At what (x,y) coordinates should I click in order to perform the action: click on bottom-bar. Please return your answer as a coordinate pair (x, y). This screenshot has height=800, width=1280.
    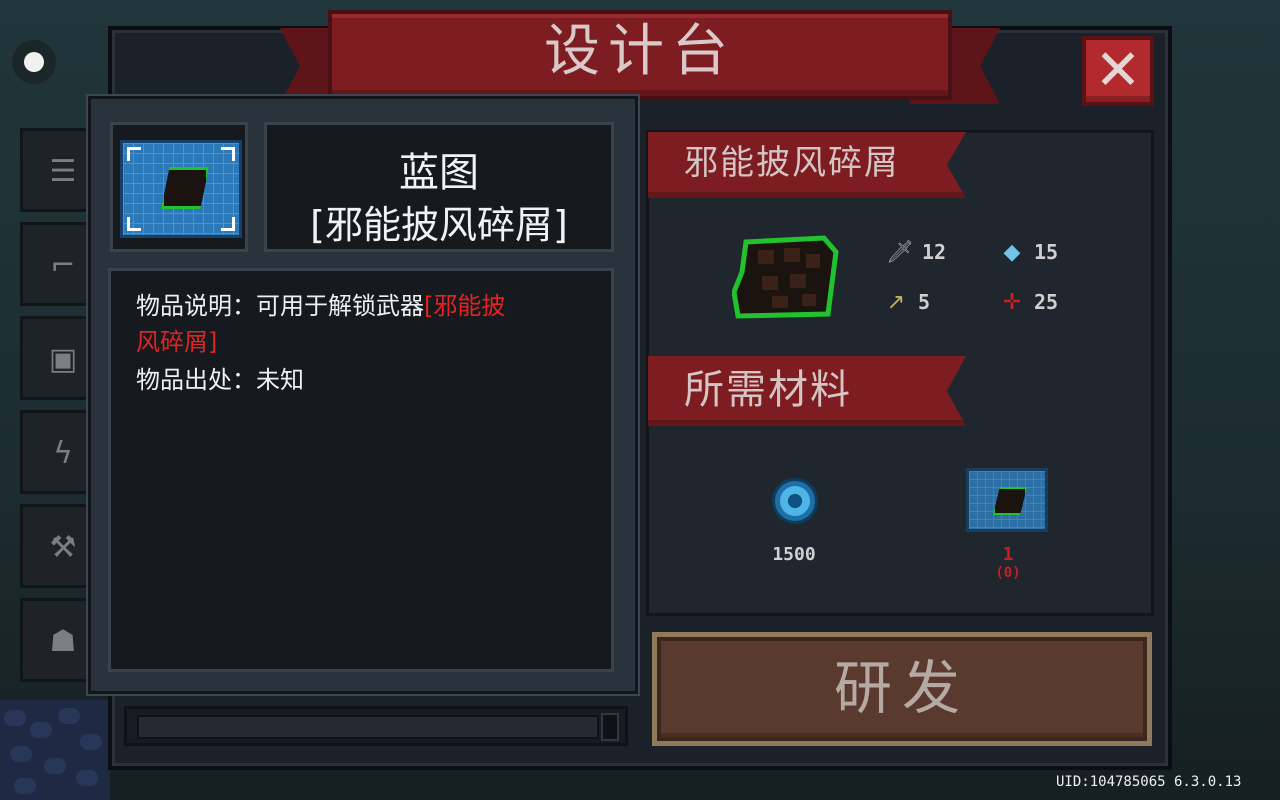
    Looking at the image, I should click on (376, 726).